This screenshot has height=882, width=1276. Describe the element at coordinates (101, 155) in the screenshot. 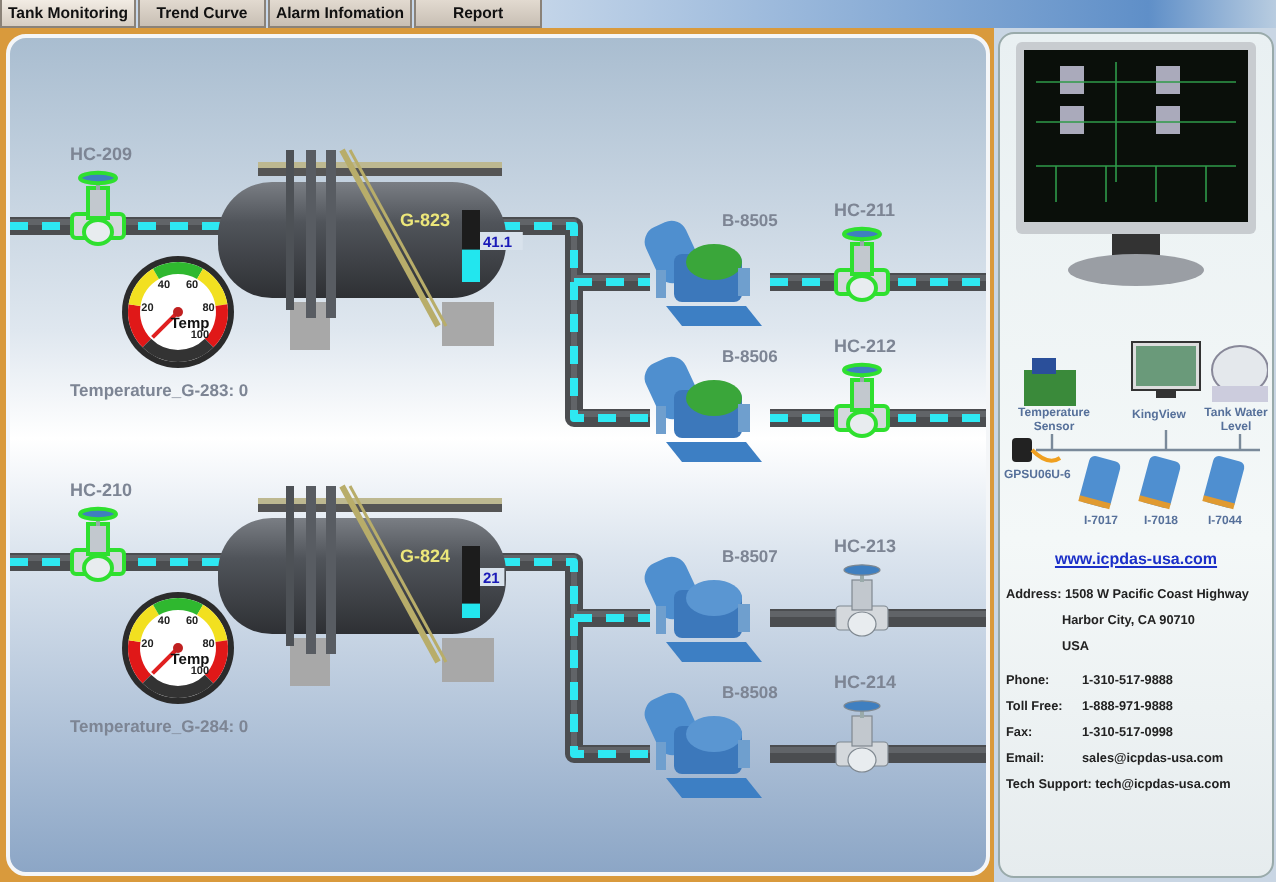

I see `valve-label: HC-209` at that location.